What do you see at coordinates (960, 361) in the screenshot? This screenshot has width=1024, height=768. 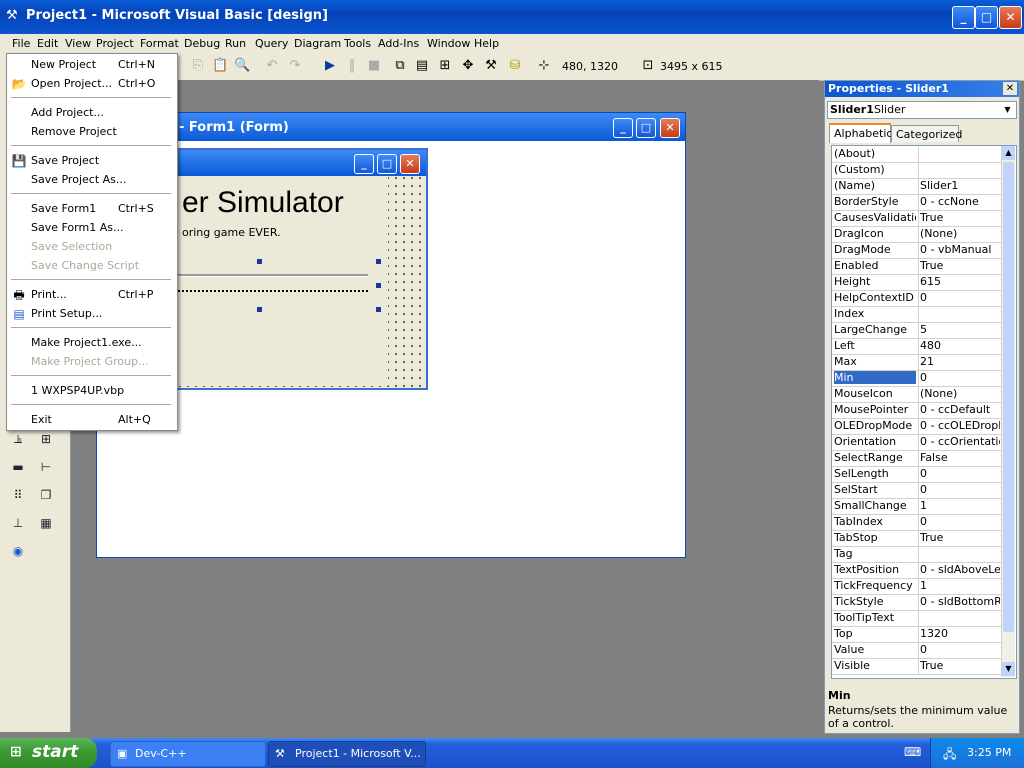 I see `property-value: 21` at bounding box center [960, 361].